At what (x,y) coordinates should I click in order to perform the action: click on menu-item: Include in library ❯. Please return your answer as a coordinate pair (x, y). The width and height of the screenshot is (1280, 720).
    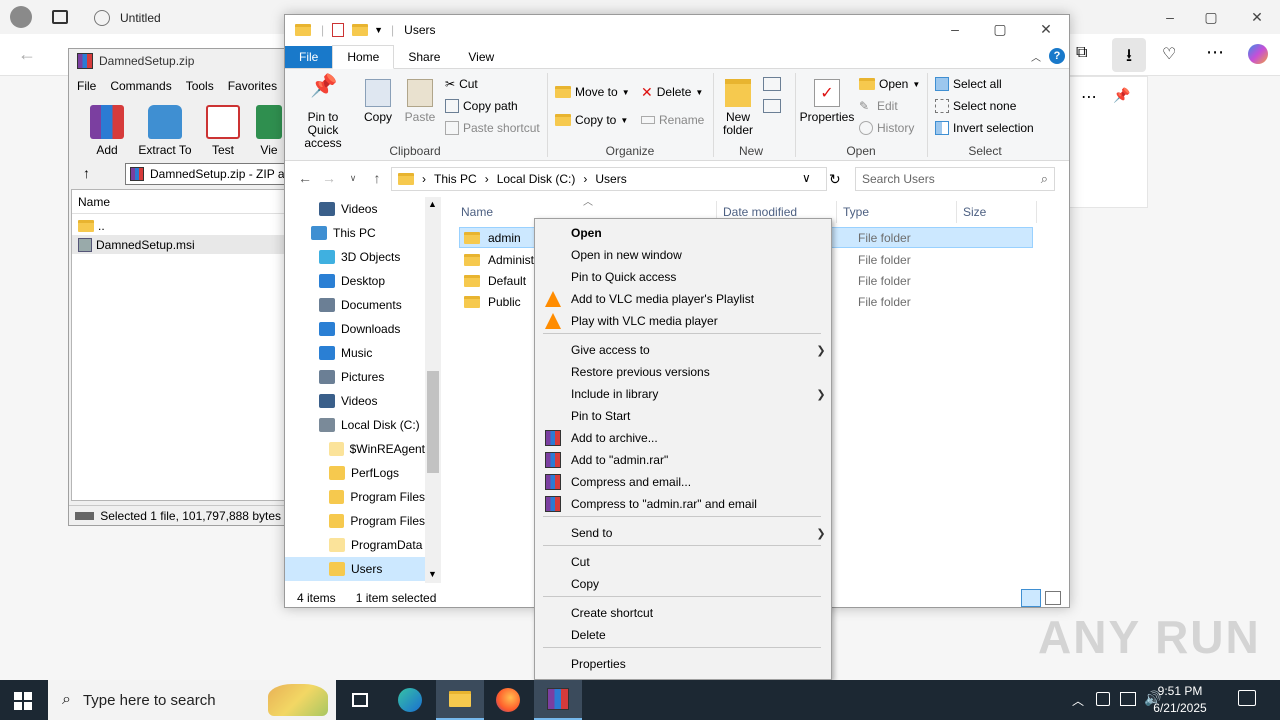
    Looking at the image, I should click on (683, 394).